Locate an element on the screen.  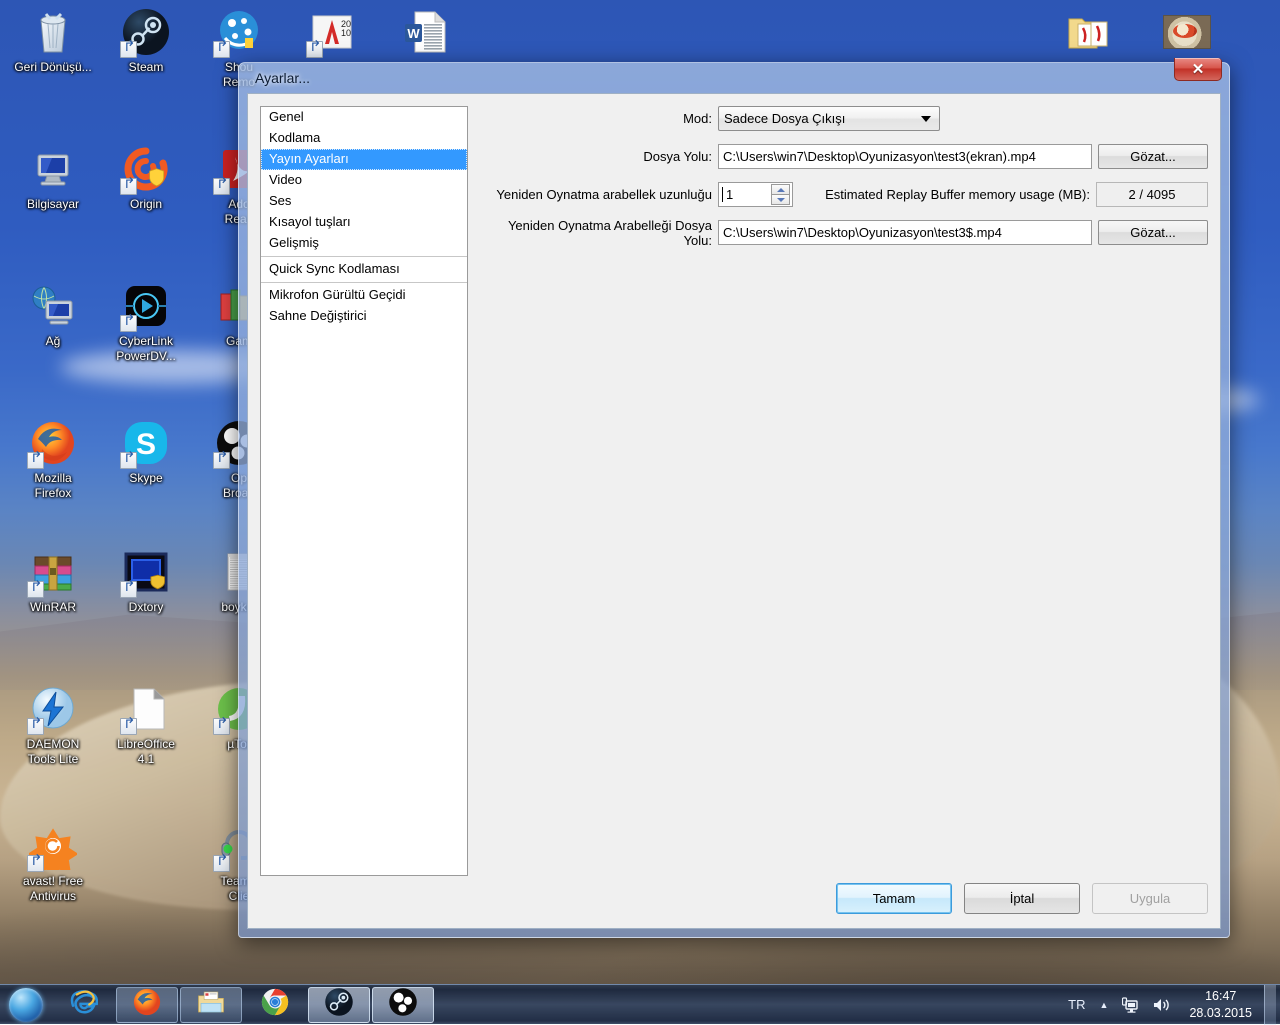
sidebar-item-geli-mi: Gelişmiş is located at coordinates (364, 243).